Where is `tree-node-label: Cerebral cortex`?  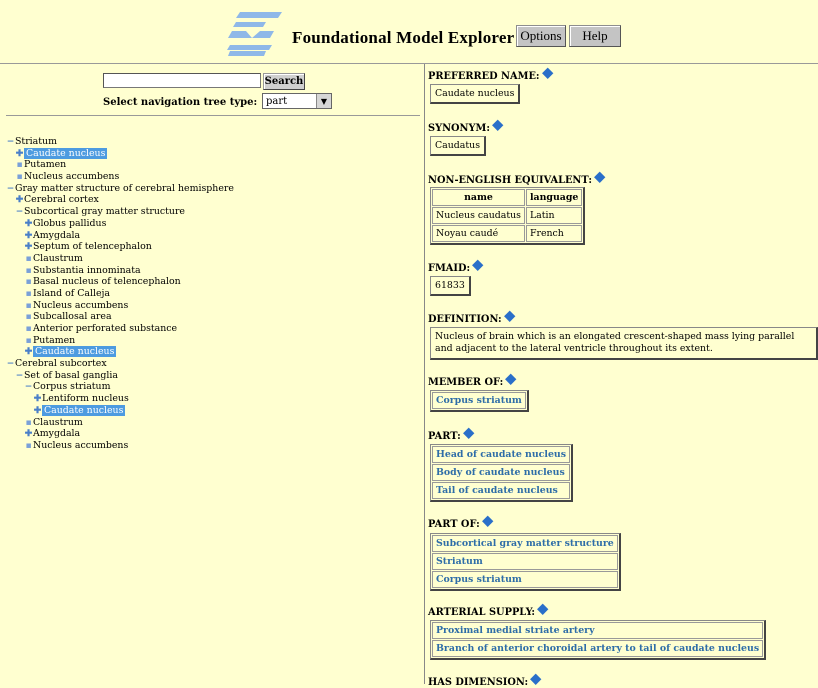
tree-node-label: Cerebral cortex is located at coordinates (61, 199).